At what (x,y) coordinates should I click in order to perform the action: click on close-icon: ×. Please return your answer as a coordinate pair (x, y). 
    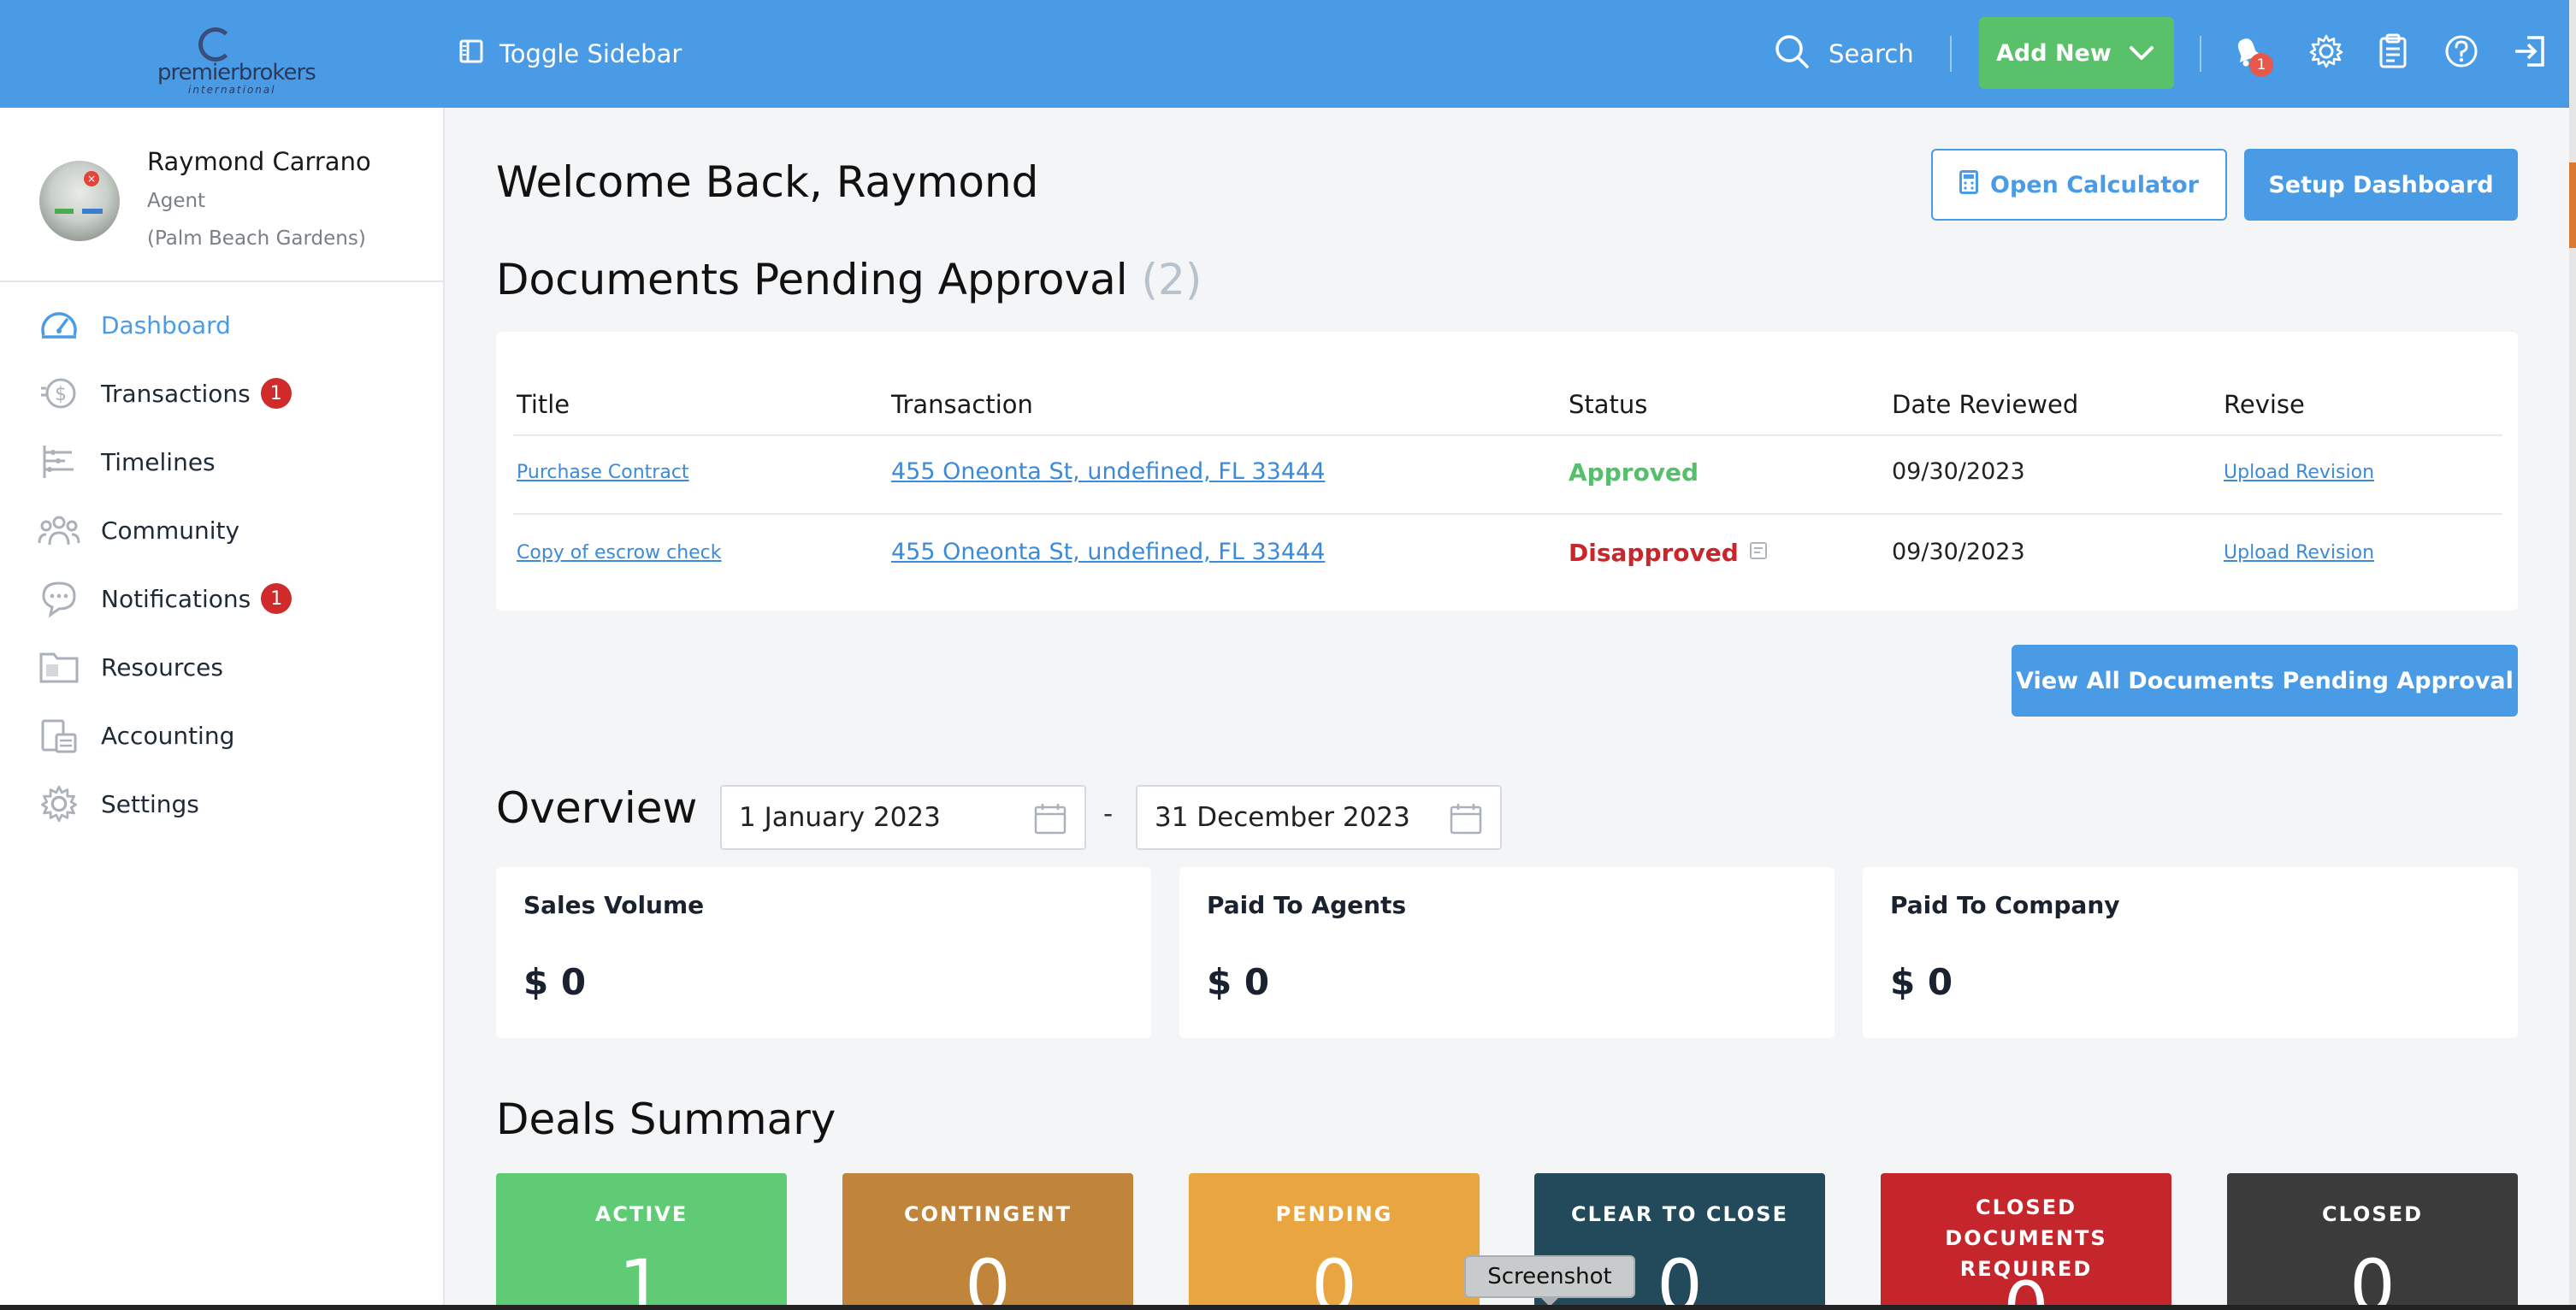
    Looking at the image, I should click on (91, 178).